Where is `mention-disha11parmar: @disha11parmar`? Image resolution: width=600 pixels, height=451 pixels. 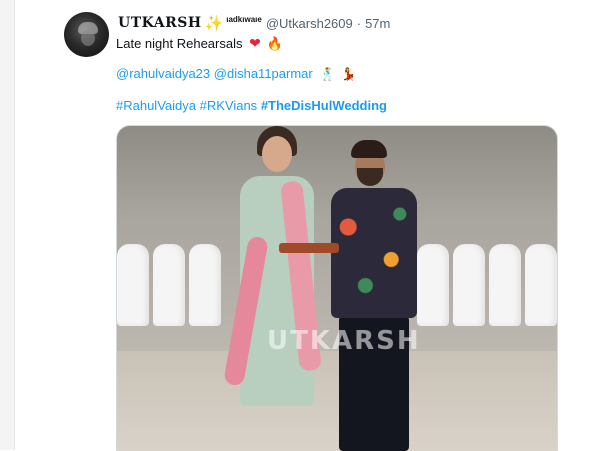 mention-disha11parmar: @disha11parmar is located at coordinates (263, 73).